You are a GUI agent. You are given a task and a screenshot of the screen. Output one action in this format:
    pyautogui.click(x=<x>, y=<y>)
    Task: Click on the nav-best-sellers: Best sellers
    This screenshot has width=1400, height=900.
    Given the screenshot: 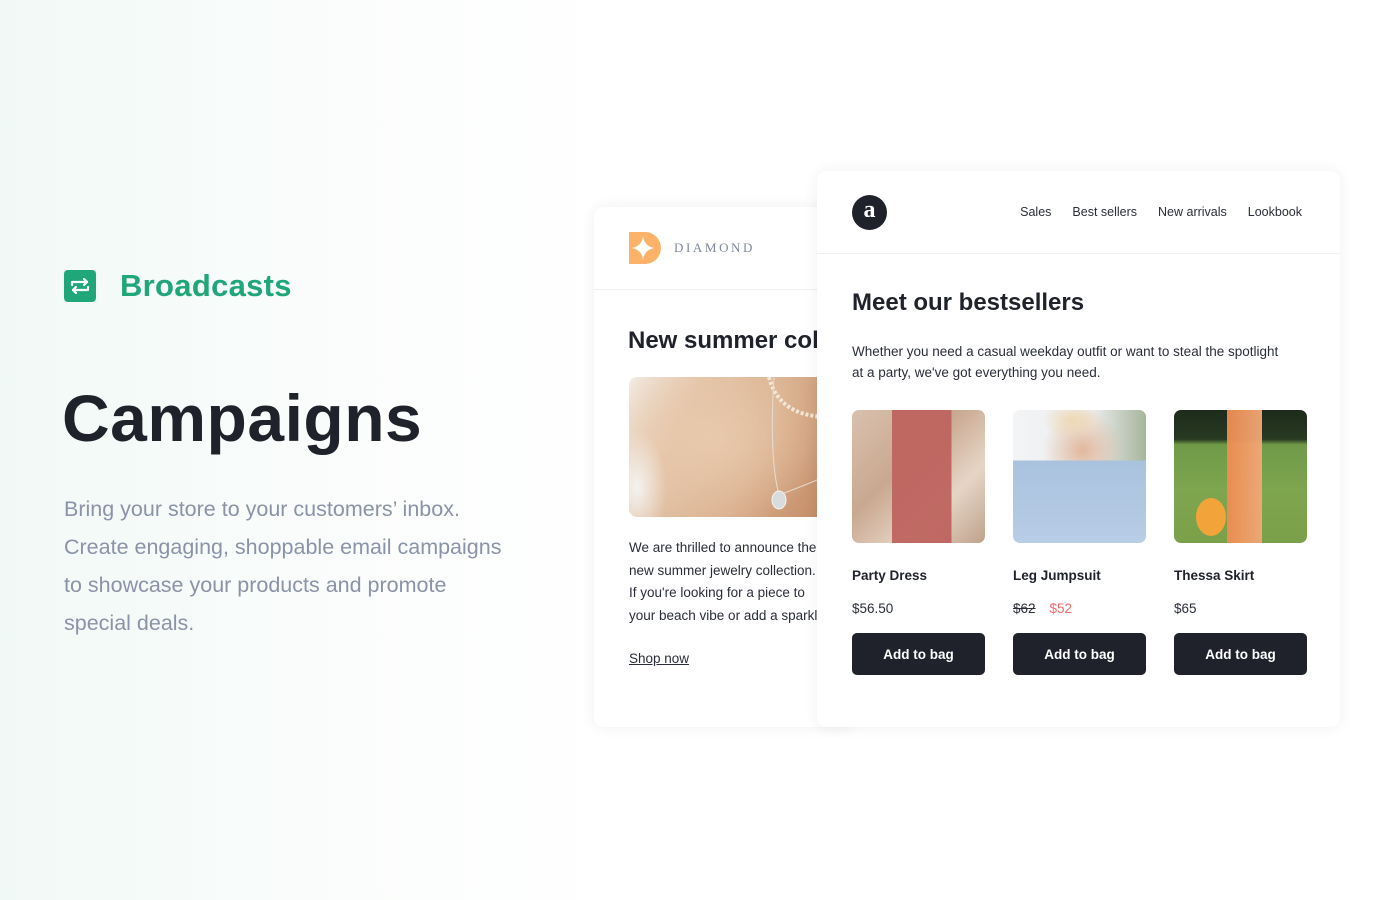 What is the action you would take?
    pyautogui.click(x=1104, y=212)
    